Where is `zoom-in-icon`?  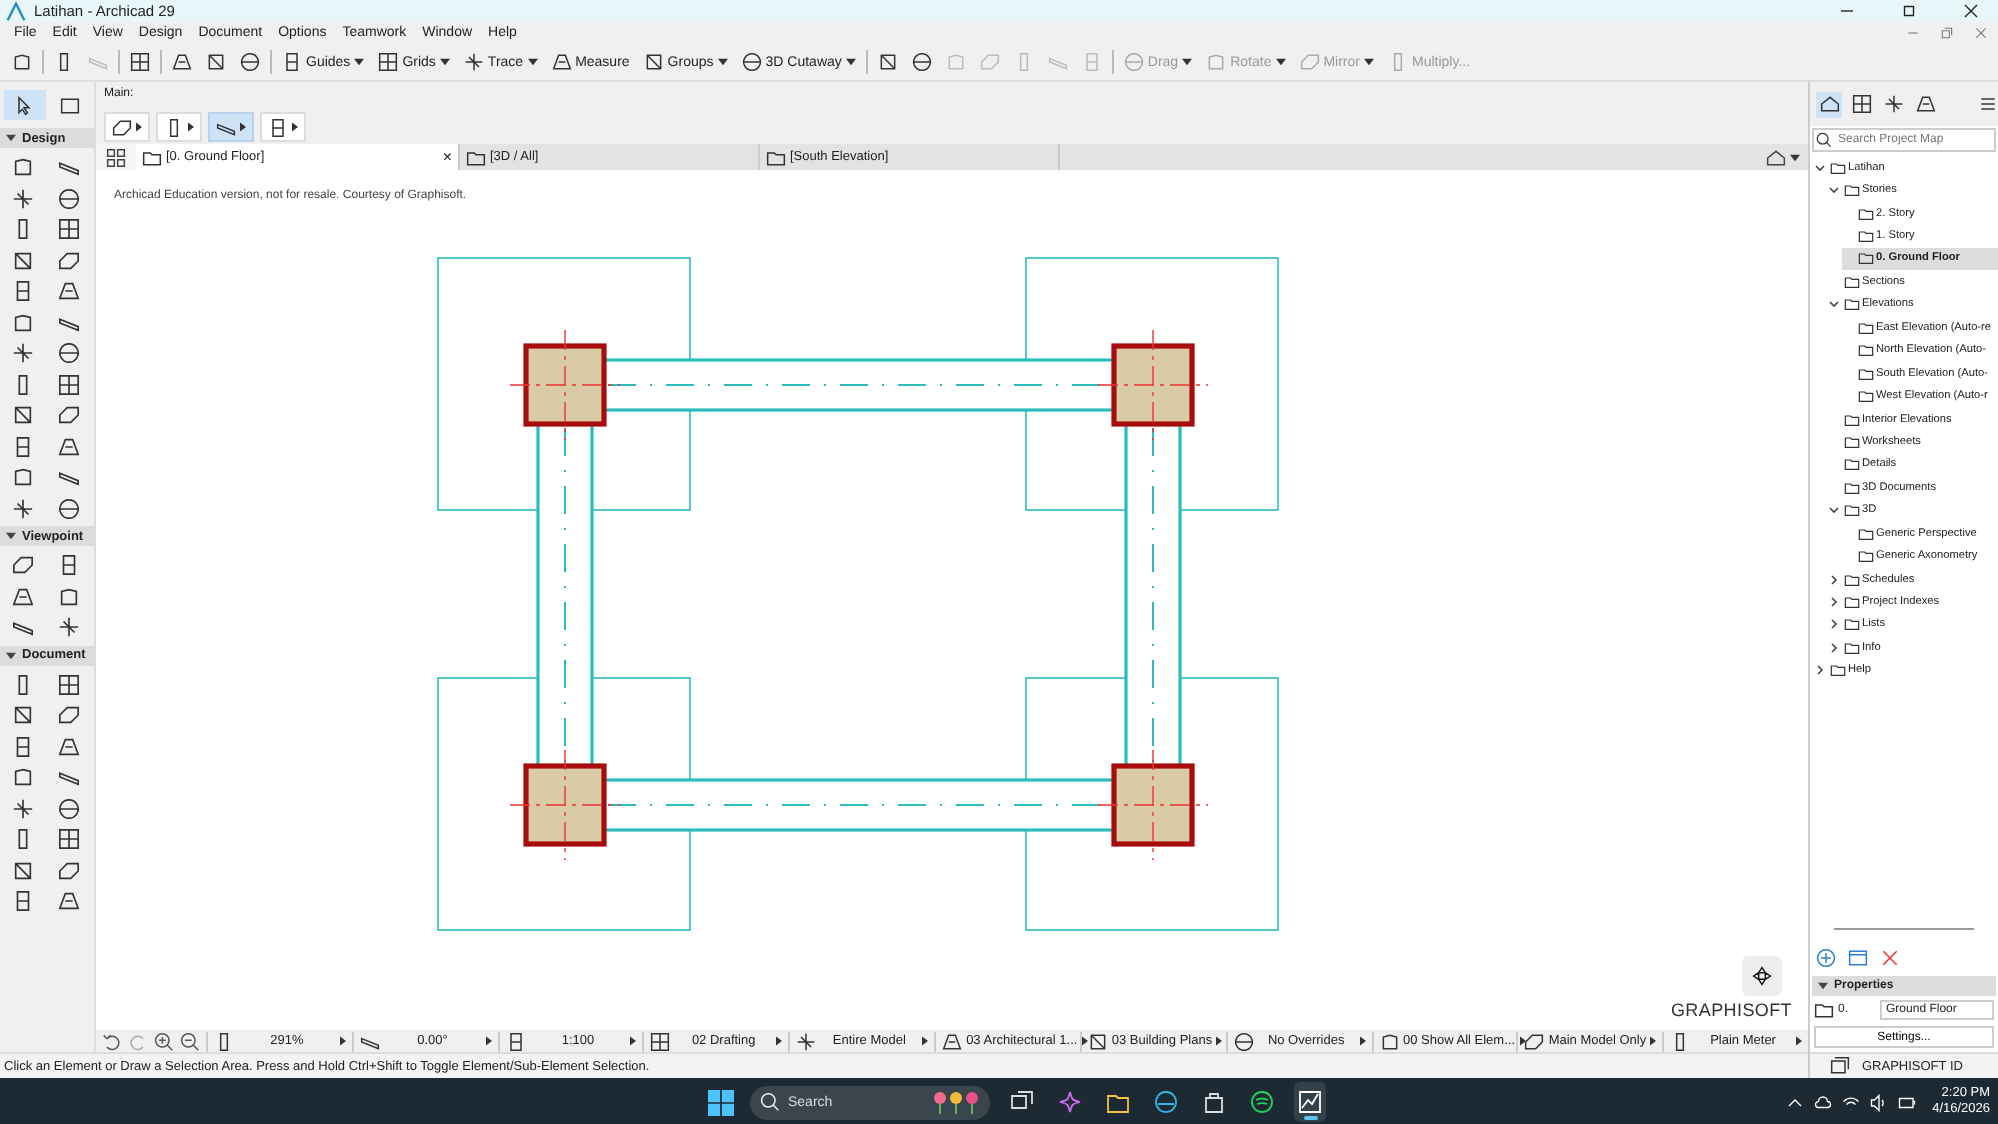 zoom-in-icon is located at coordinates (164, 1041).